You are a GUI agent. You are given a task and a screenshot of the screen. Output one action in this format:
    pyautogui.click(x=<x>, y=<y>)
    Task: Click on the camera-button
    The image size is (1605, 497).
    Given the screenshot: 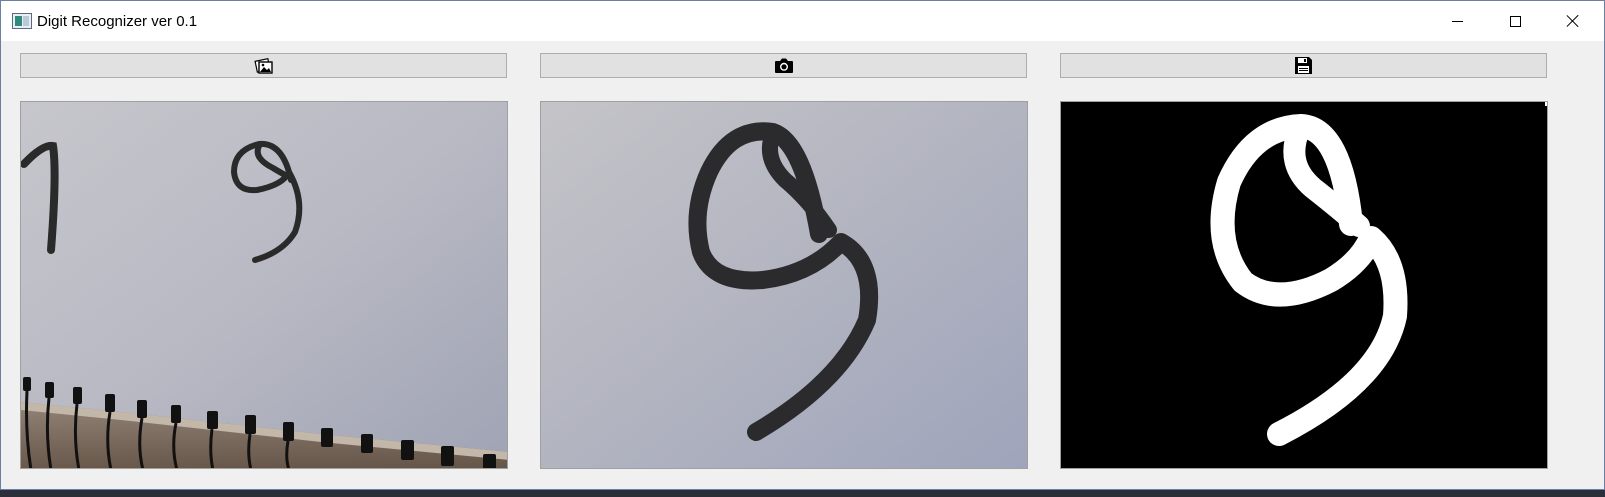 What is the action you would take?
    pyautogui.click(x=783, y=65)
    